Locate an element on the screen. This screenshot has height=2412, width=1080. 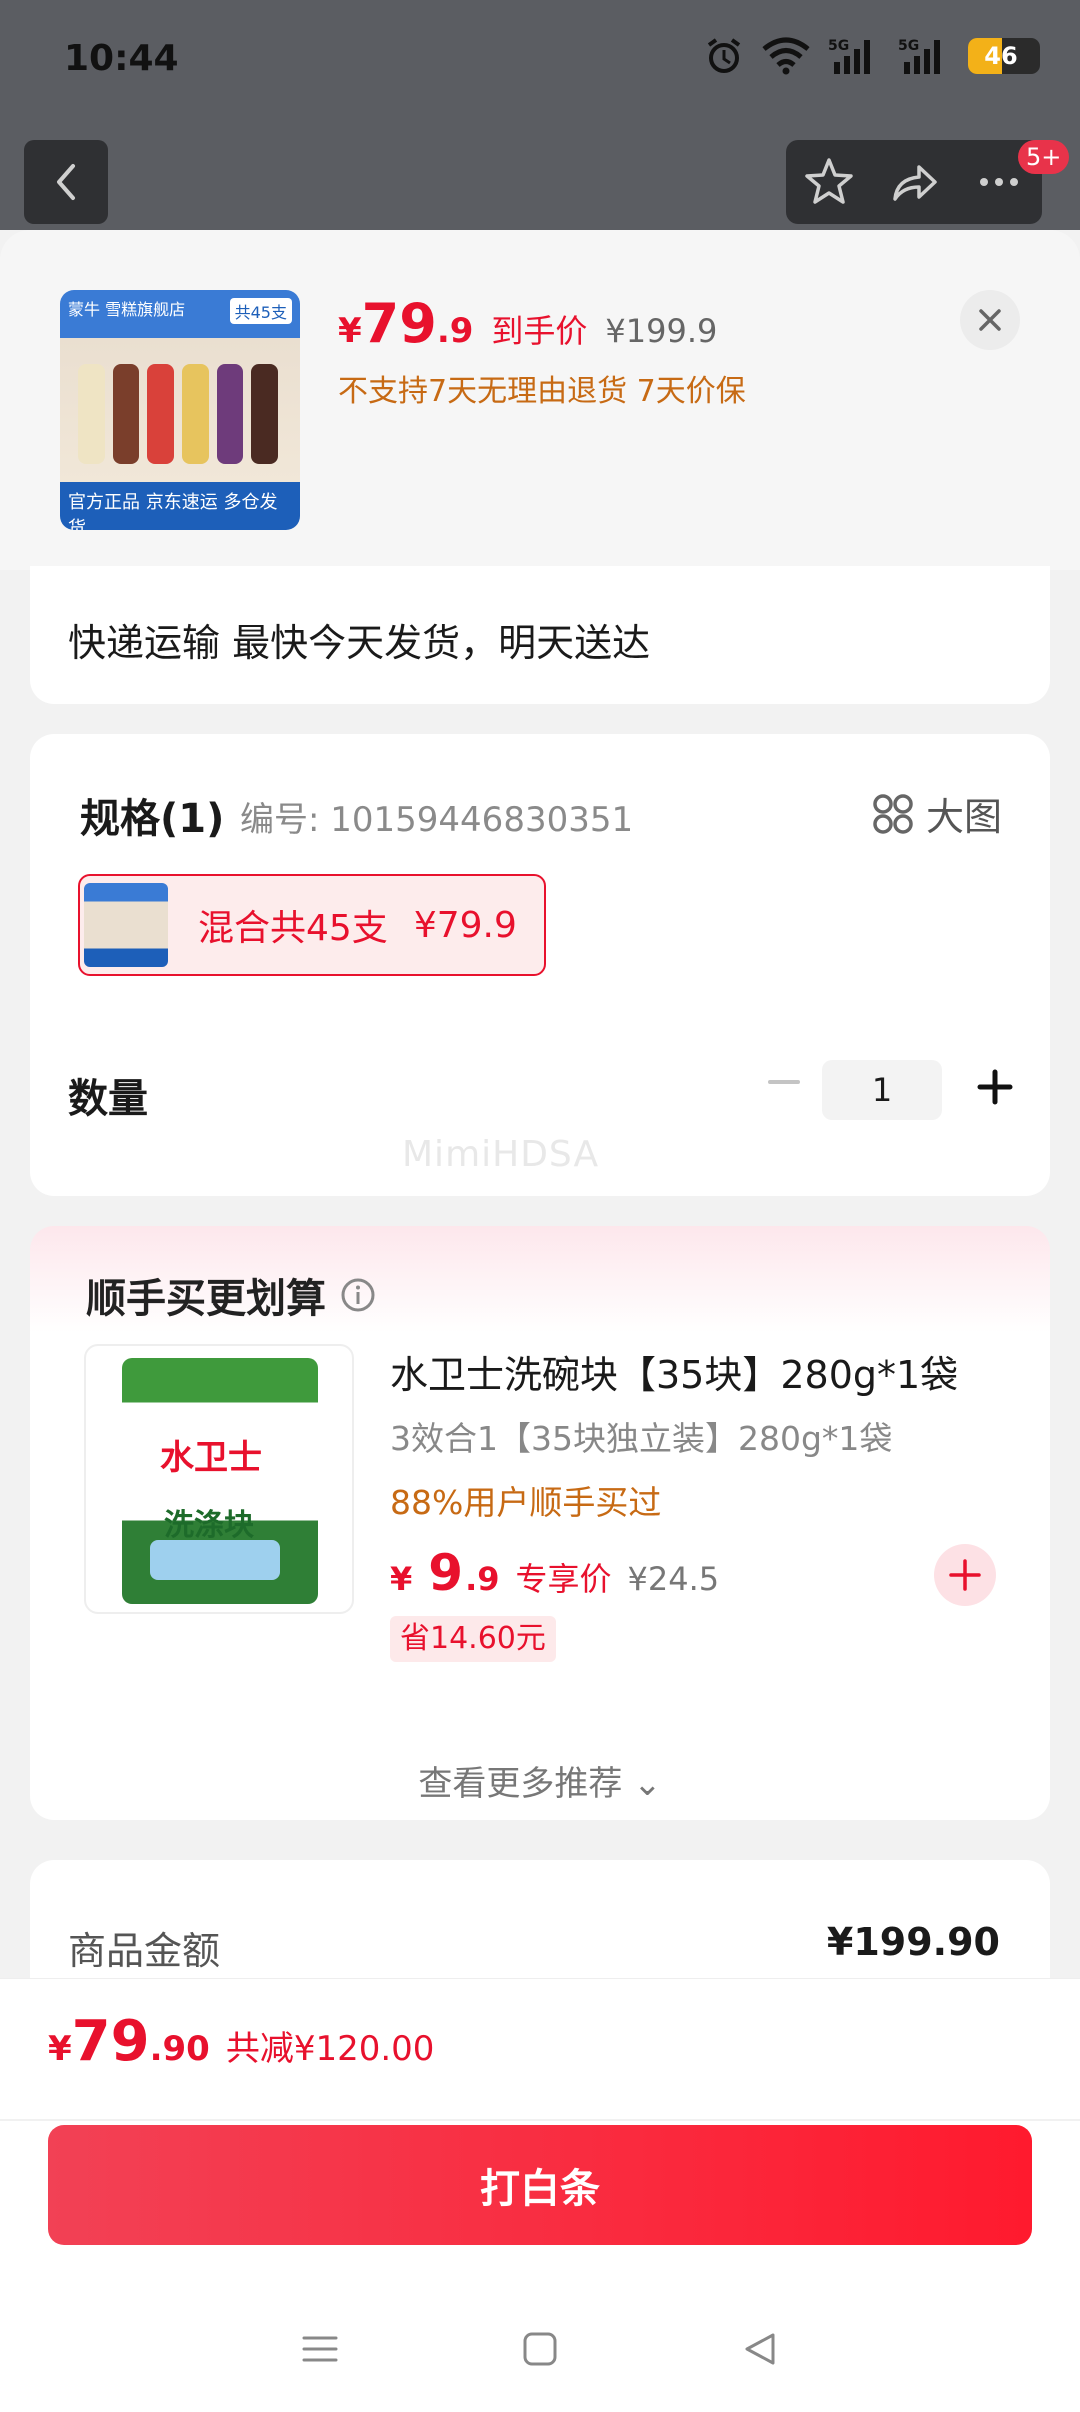
thumb-bottom: 官方正品 京东速运 多仓发货 is located at coordinates (173, 511).